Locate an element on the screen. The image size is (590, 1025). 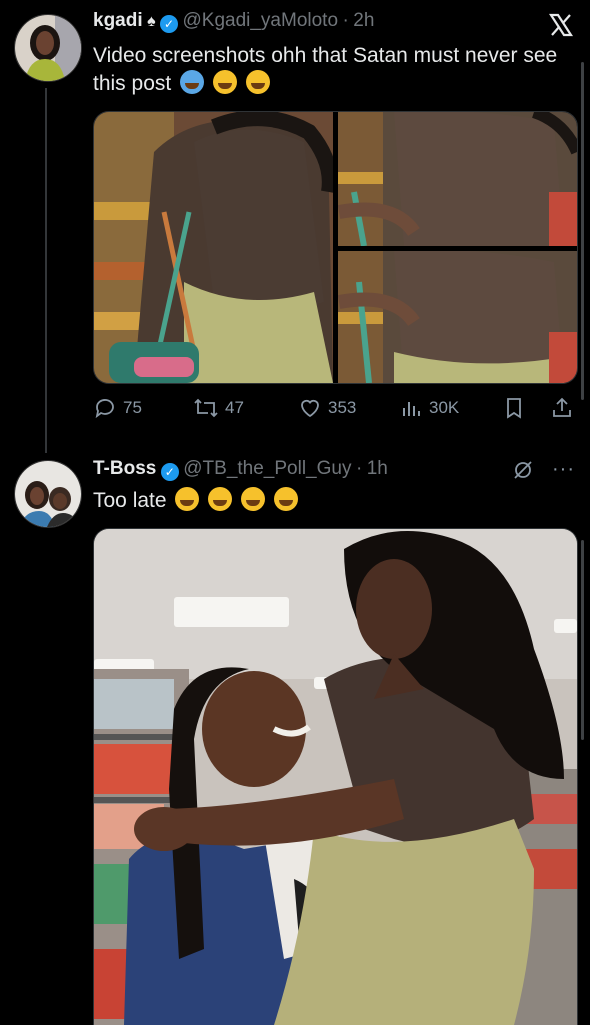
bookmark-icon is located at coordinates (514, 408).